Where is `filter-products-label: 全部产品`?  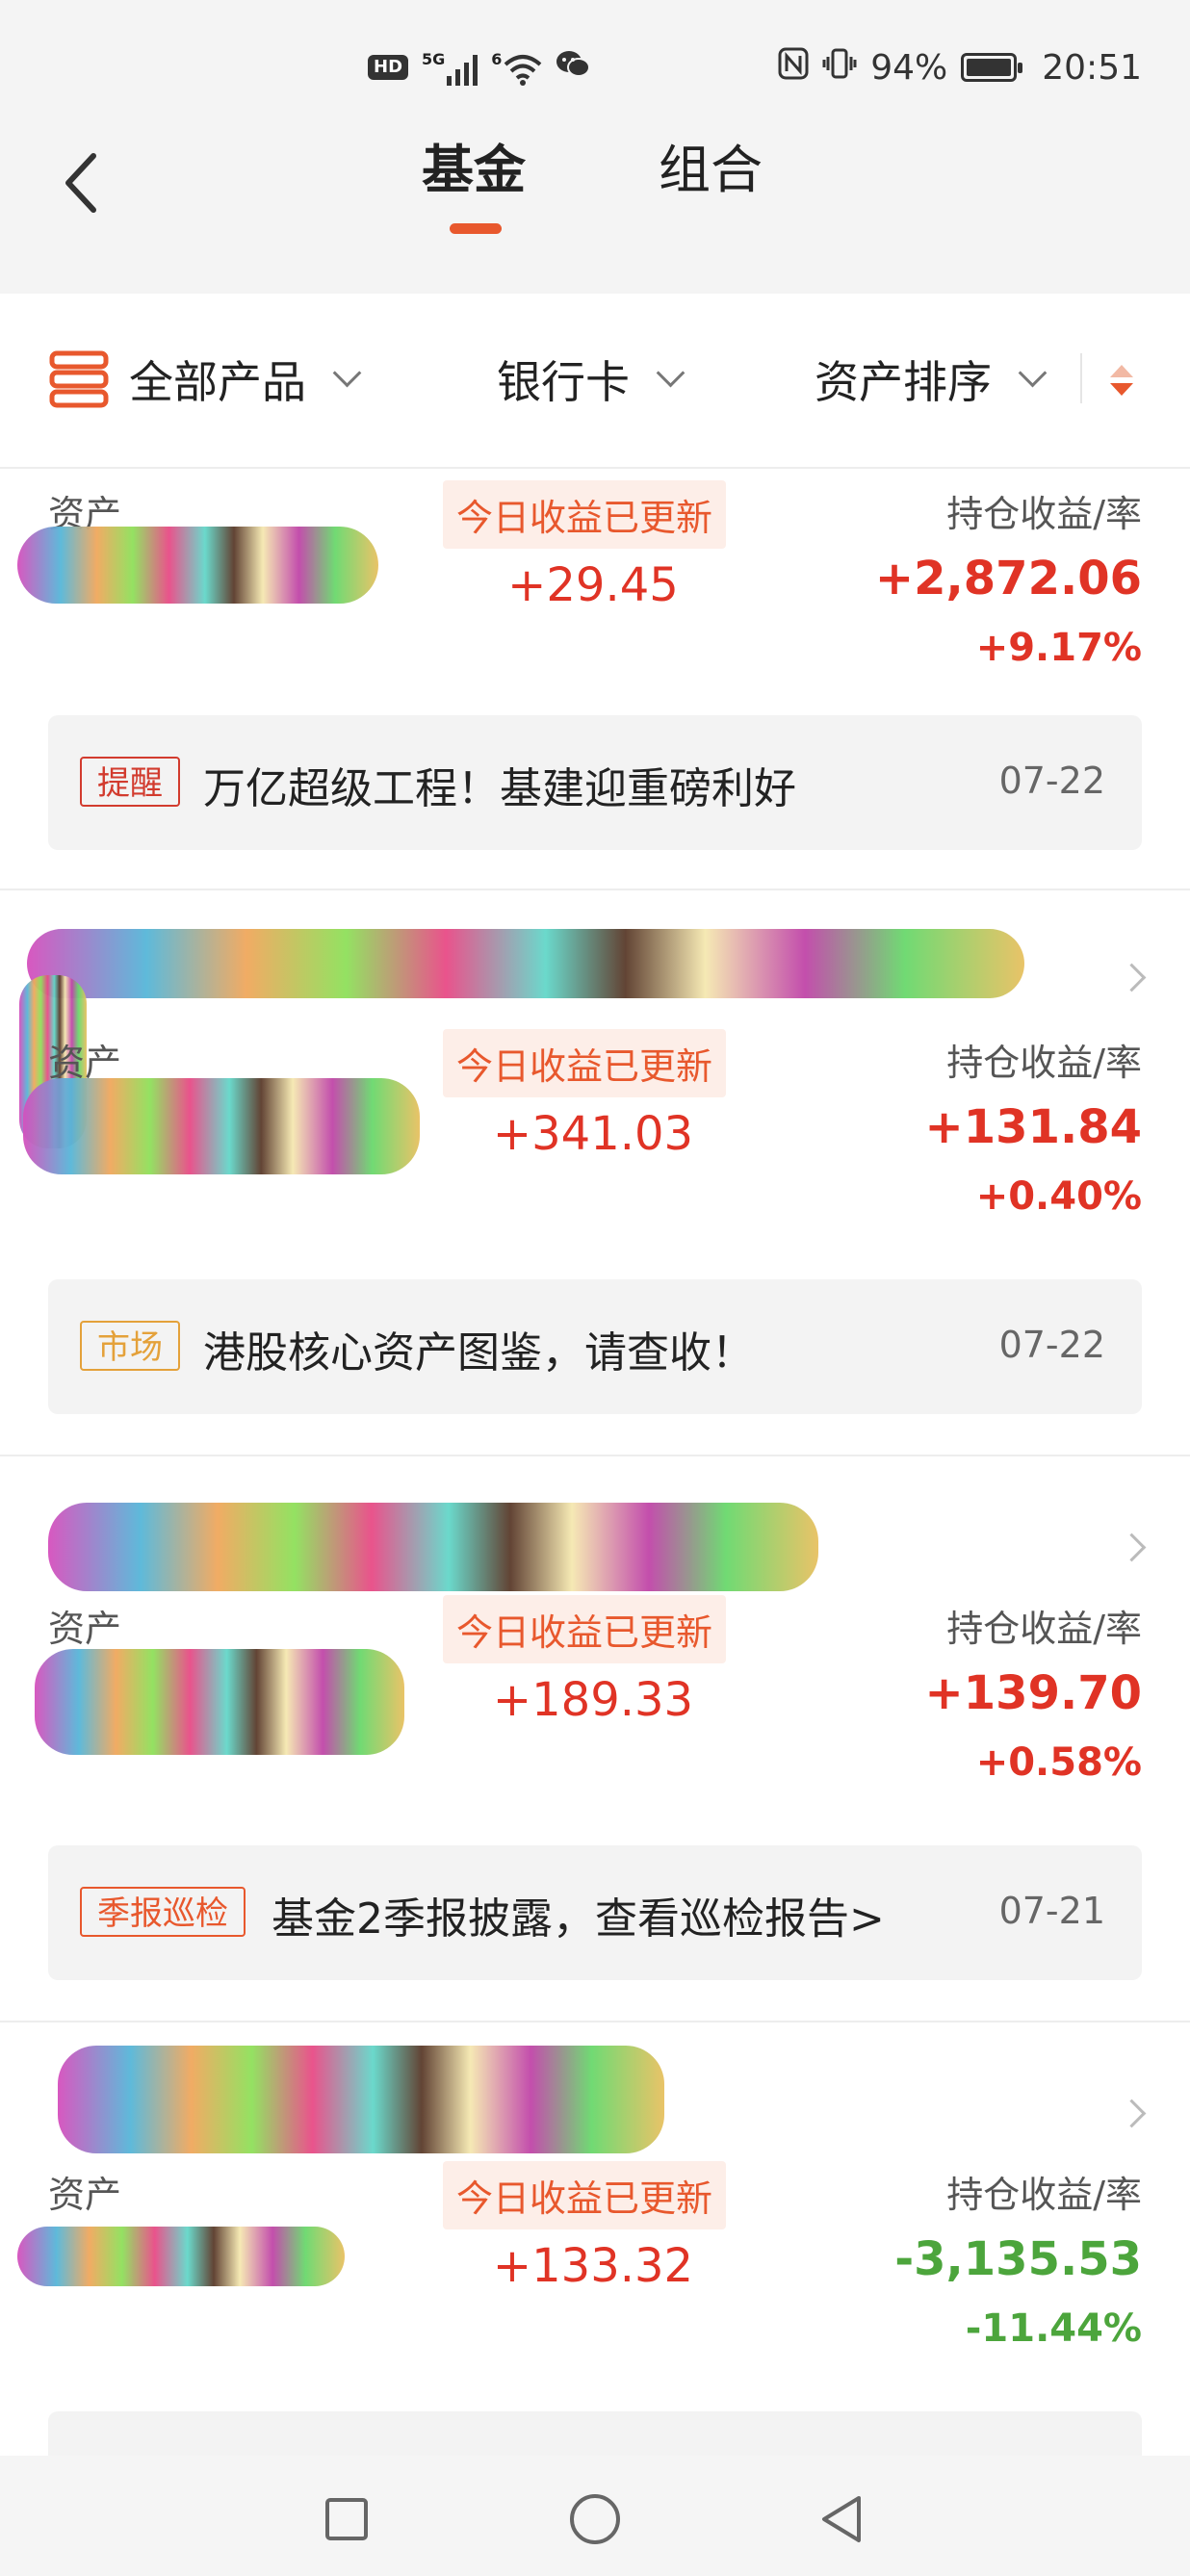
filter-products-label: 全部产品 is located at coordinates (218, 382).